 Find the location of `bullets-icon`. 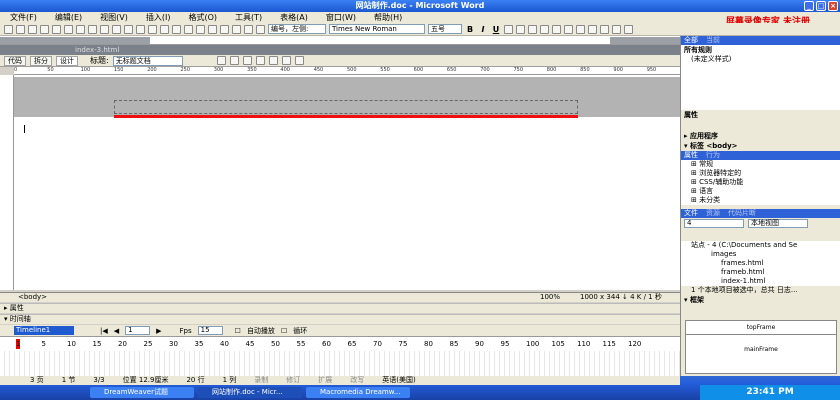

bullets-icon is located at coordinates (592, 29).